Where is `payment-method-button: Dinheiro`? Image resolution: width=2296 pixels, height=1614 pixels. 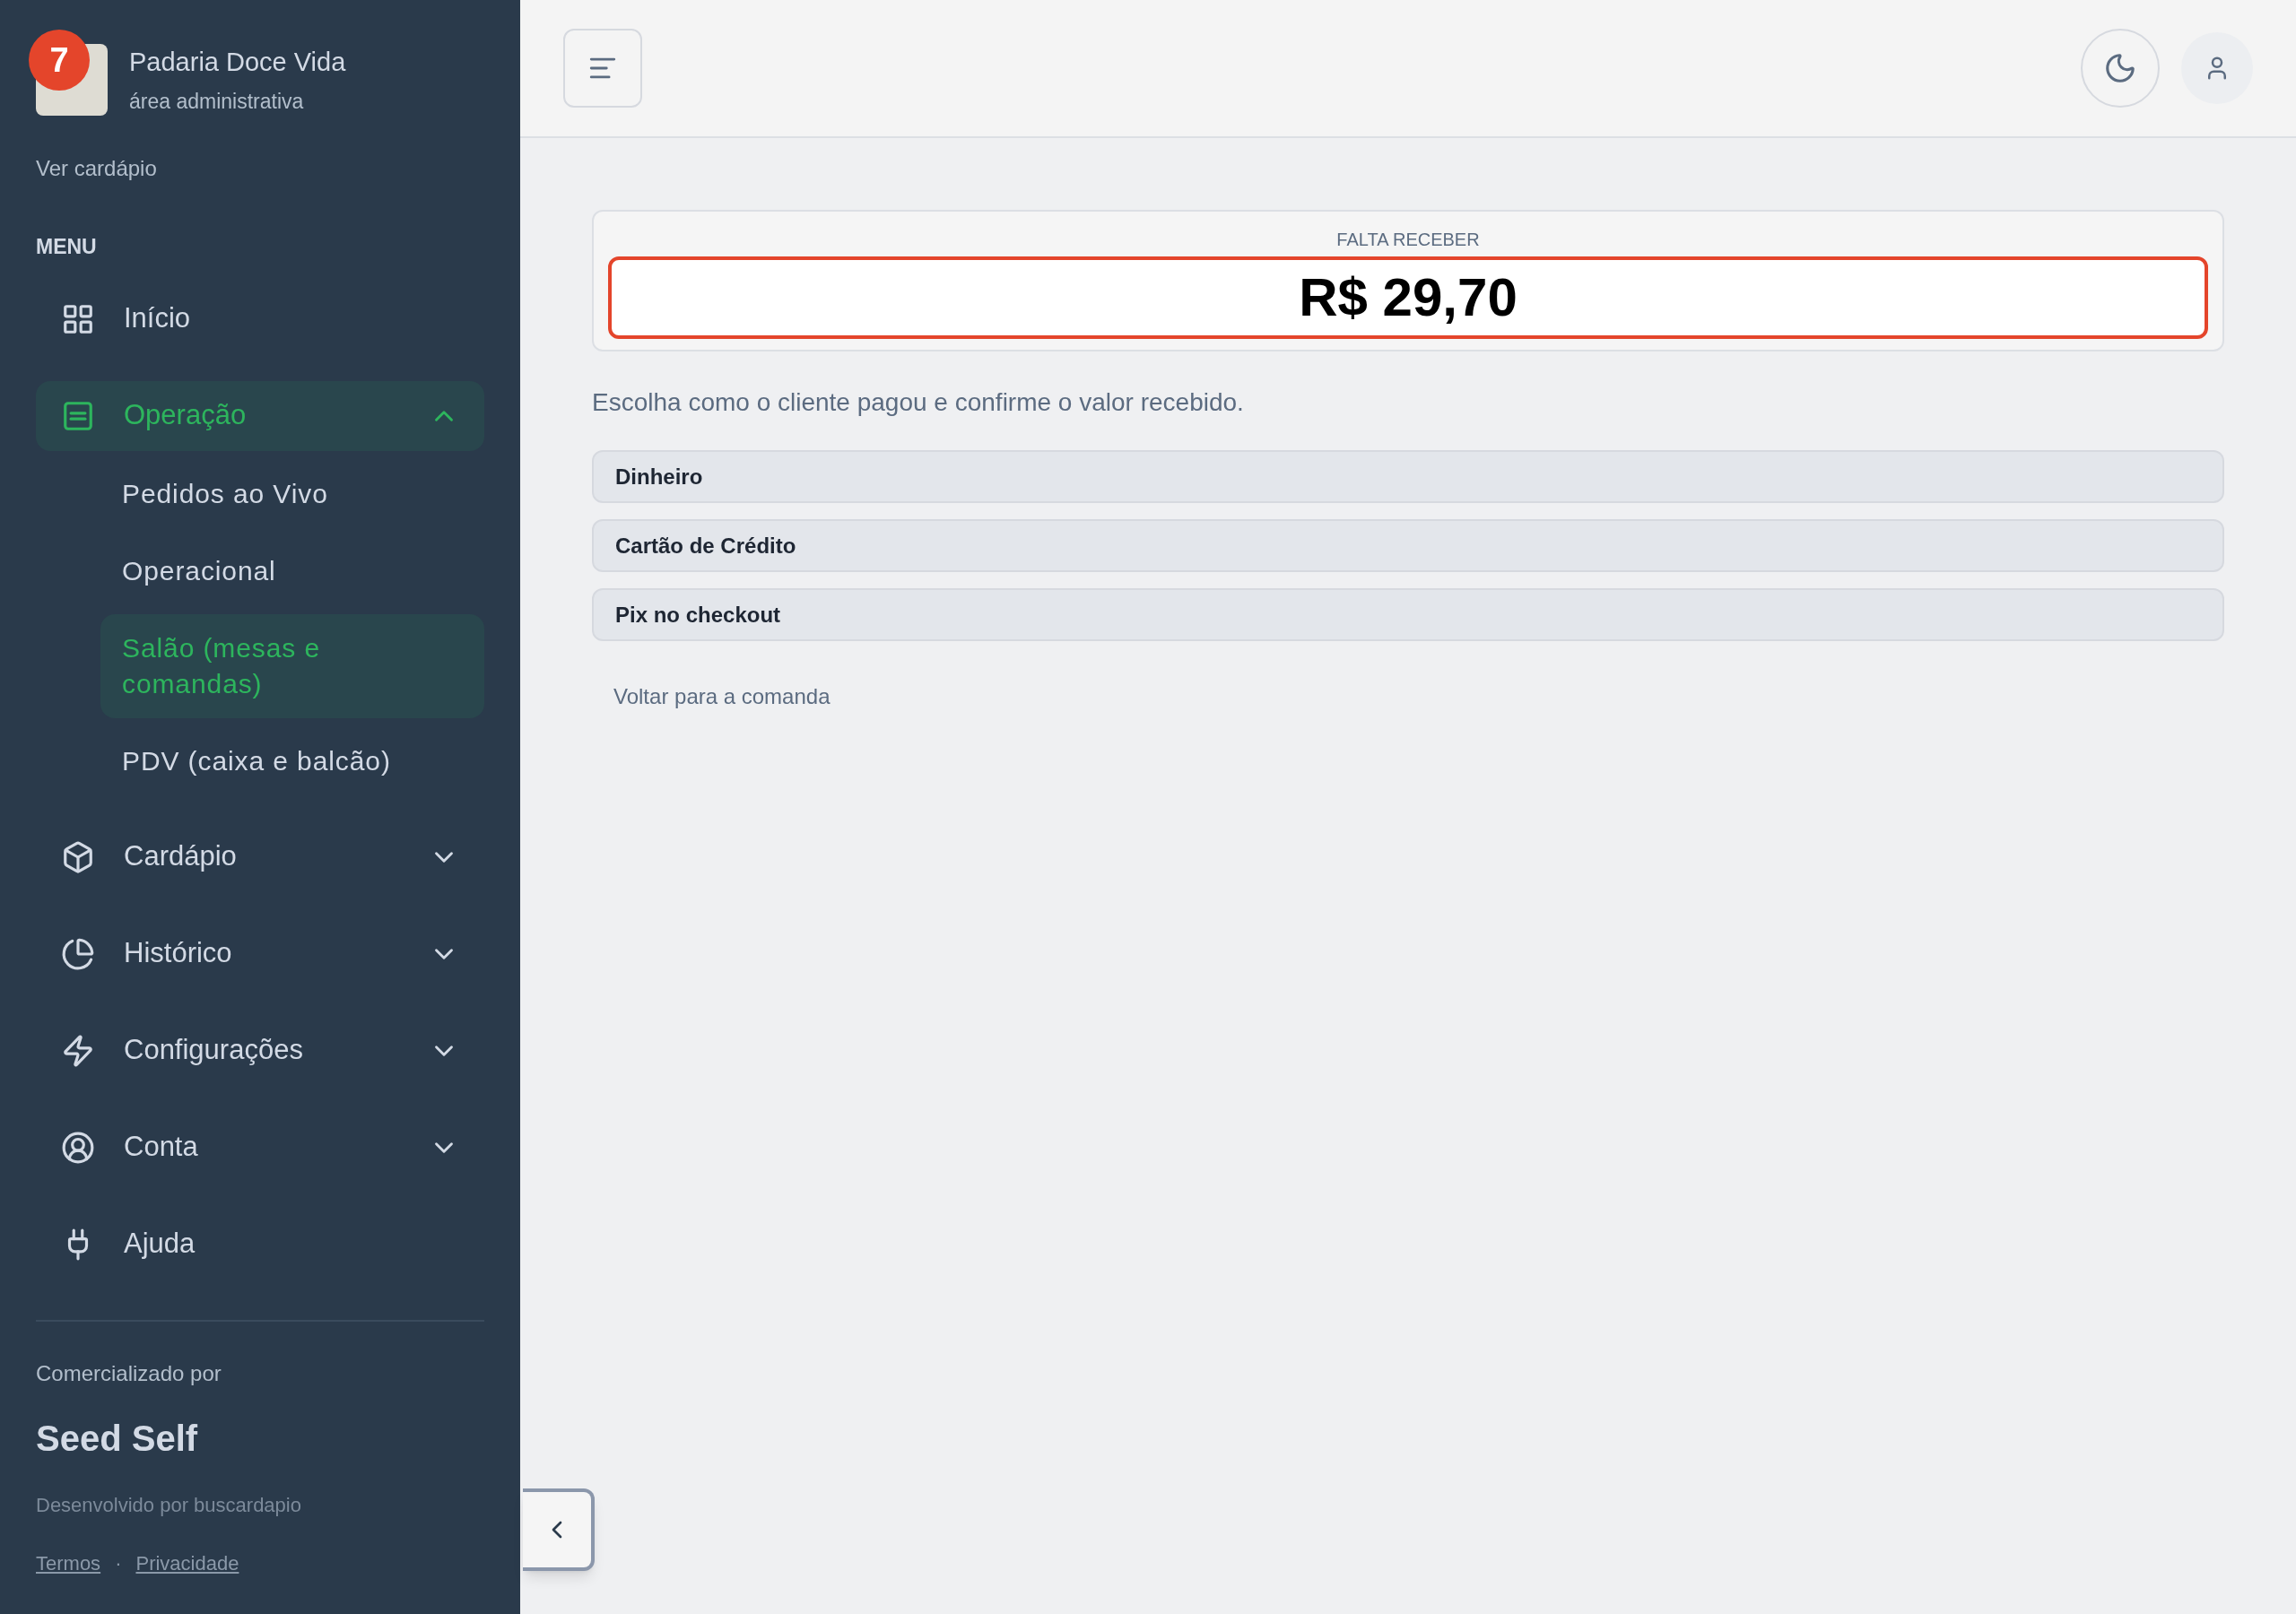
payment-method-button: Dinheiro is located at coordinates (1408, 476).